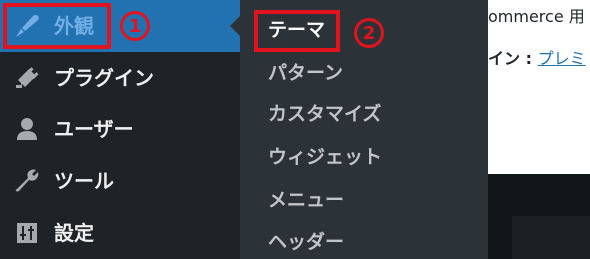 This screenshot has width=590, height=259. Describe the element at coordinates (536, 16) in the screenshot. I see `background-text-line: ommerce 用` at that location.